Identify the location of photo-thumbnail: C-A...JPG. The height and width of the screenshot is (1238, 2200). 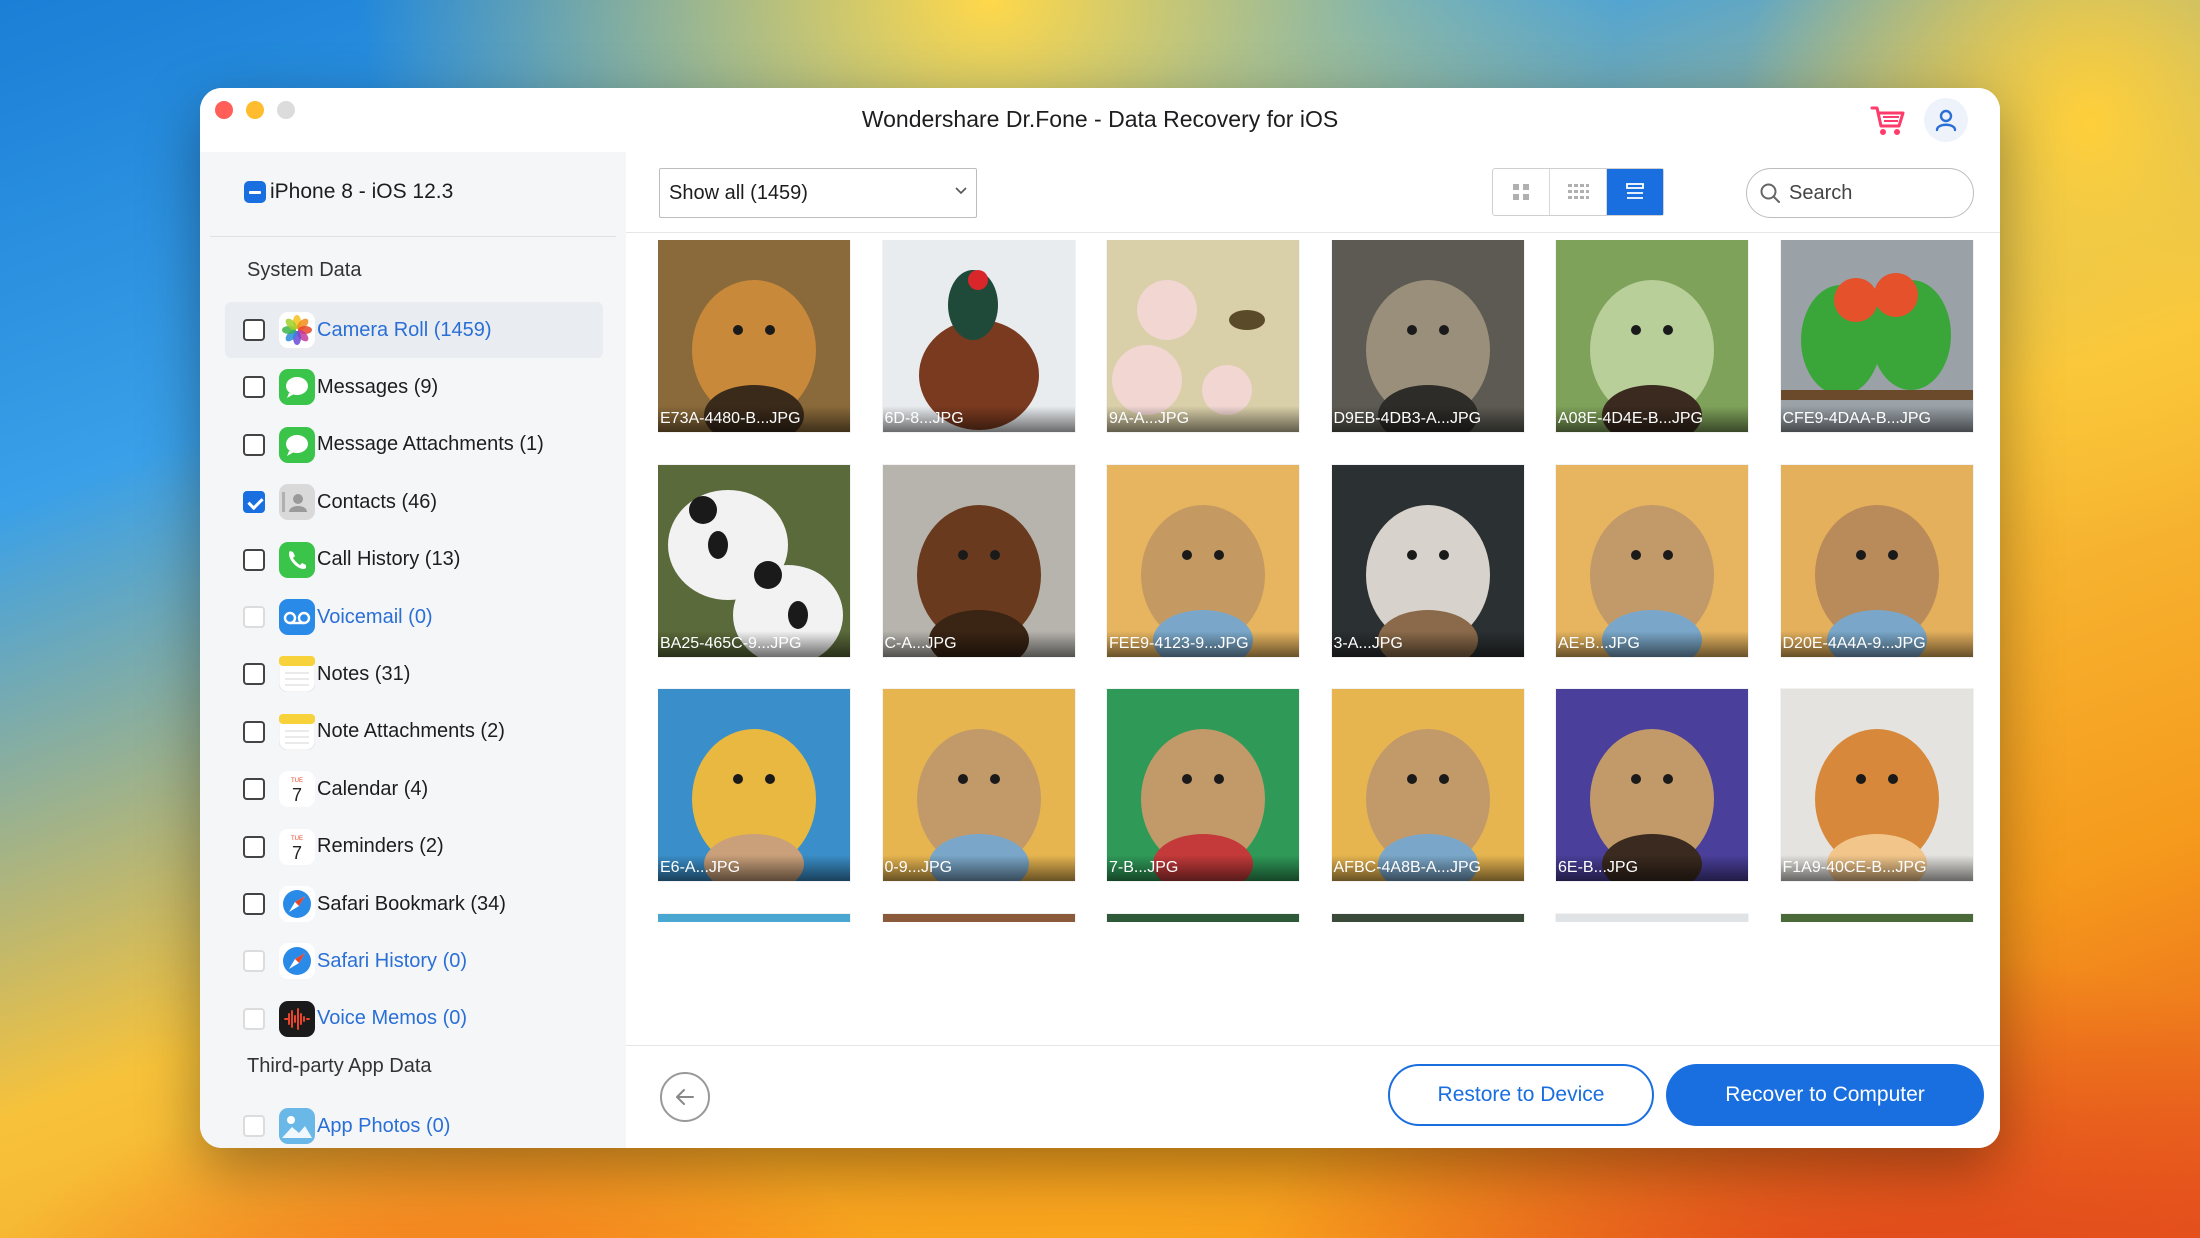
(978, 560).